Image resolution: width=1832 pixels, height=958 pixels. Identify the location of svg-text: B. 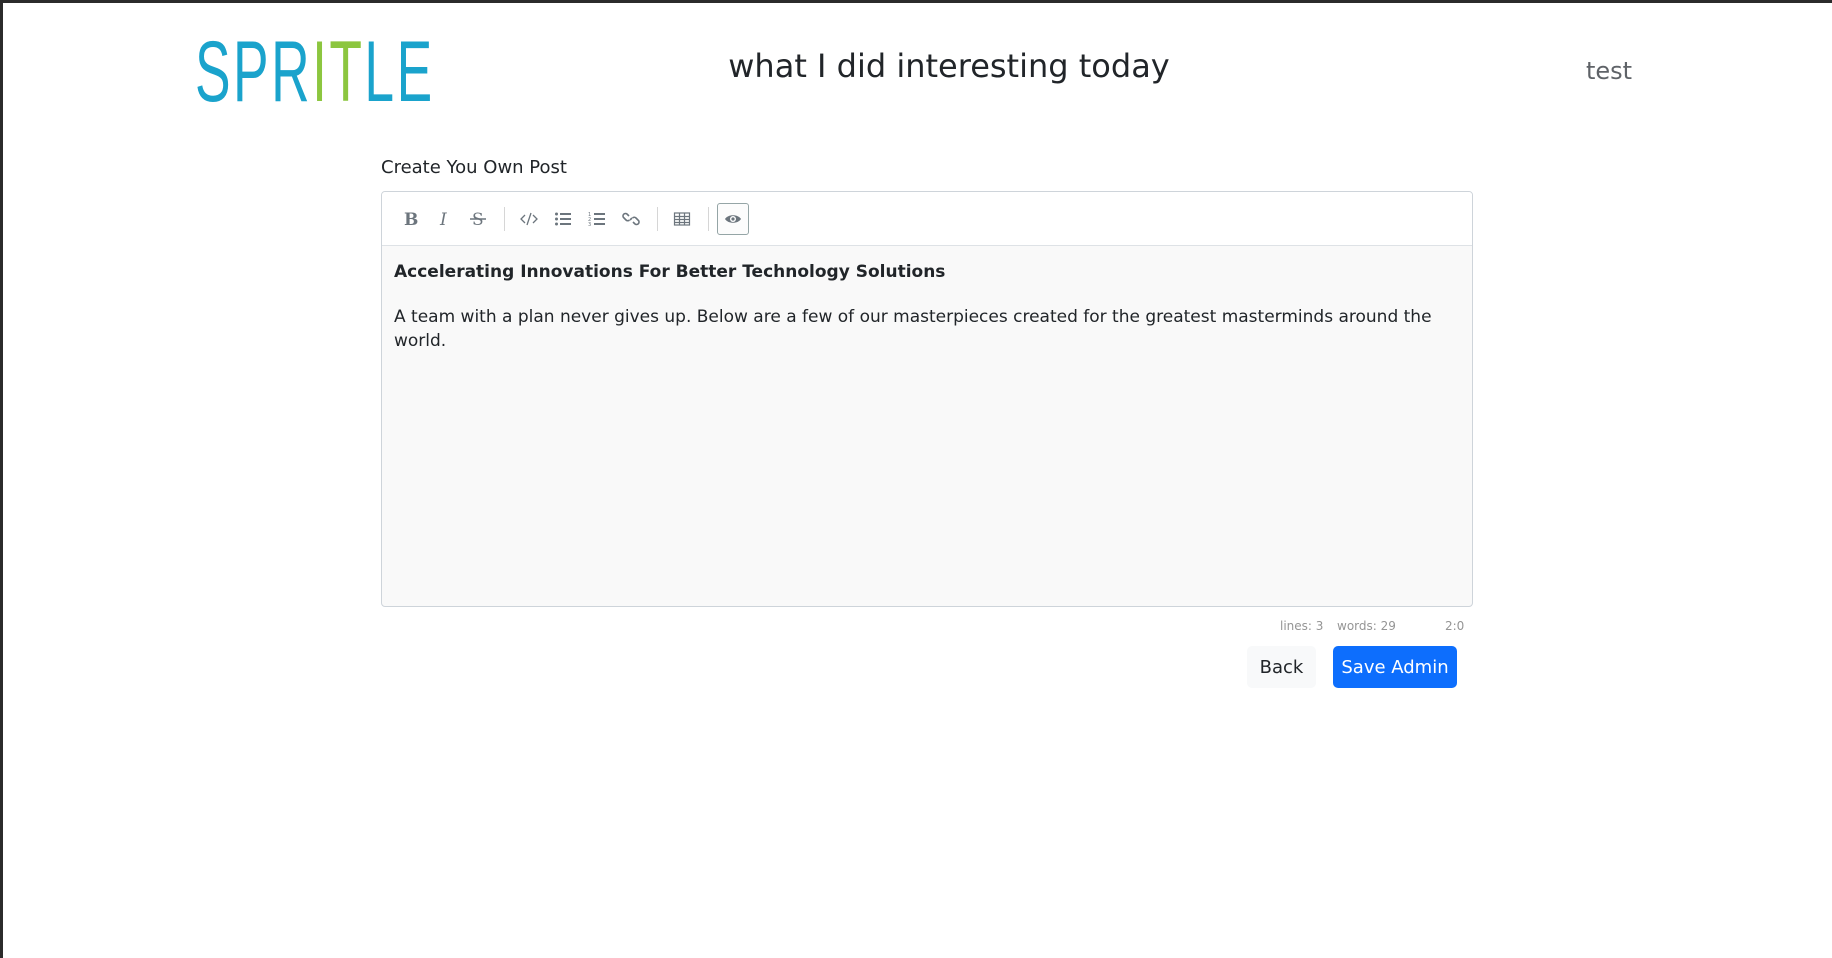
(411, 219).